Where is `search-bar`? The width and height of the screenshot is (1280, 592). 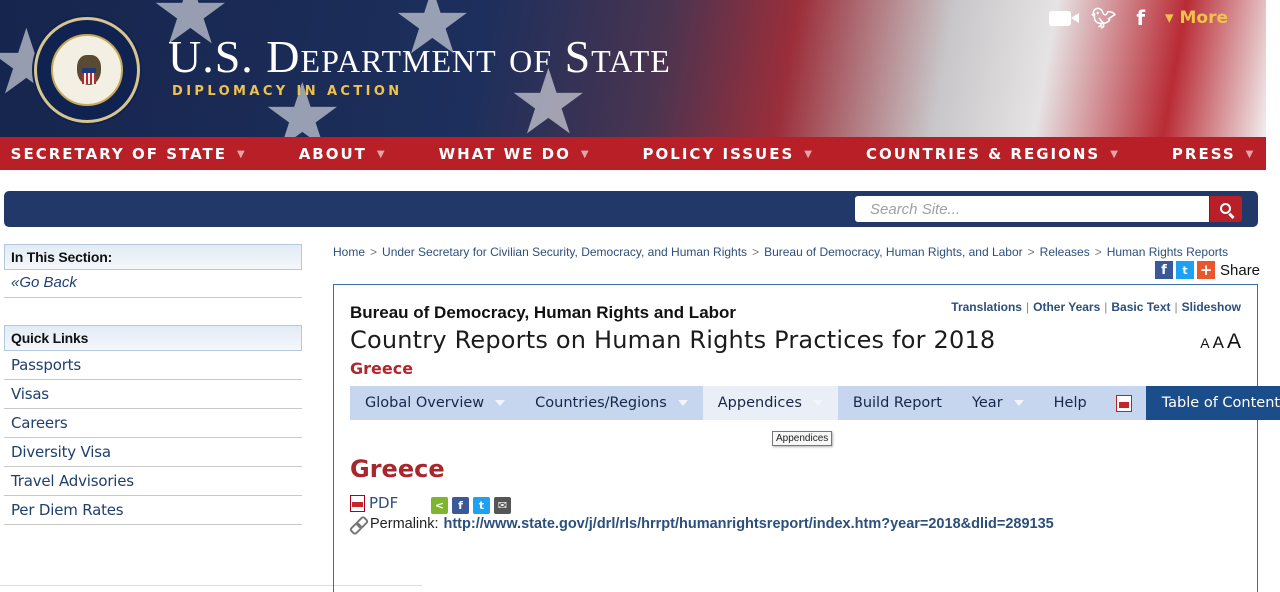 search-bar is located at coordinates (631, 209).